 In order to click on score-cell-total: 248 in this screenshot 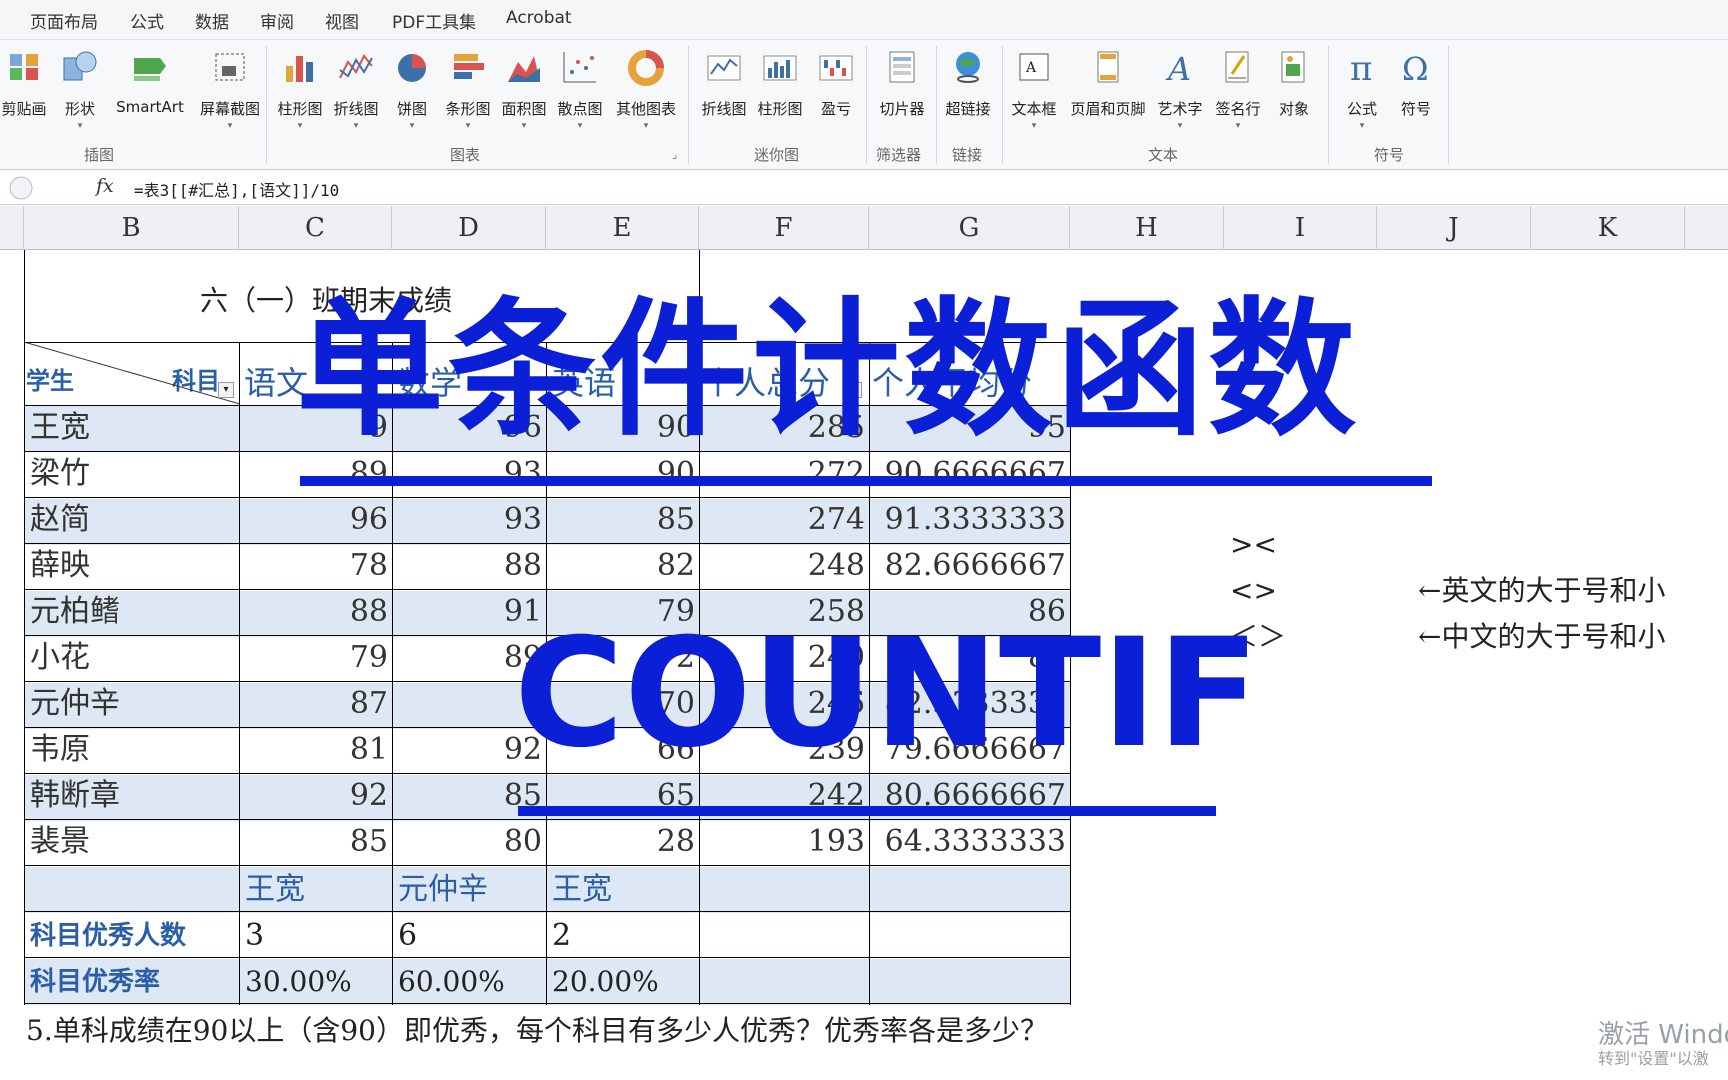, I will do `click(784, 566)`.